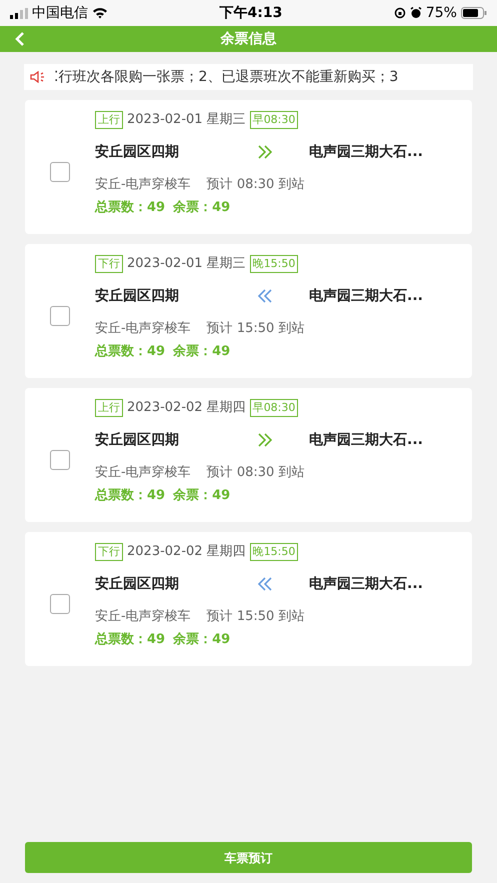  Describe the element at coordinates (416, 13) in the screenshot. I see `alarm-icon` at that location.